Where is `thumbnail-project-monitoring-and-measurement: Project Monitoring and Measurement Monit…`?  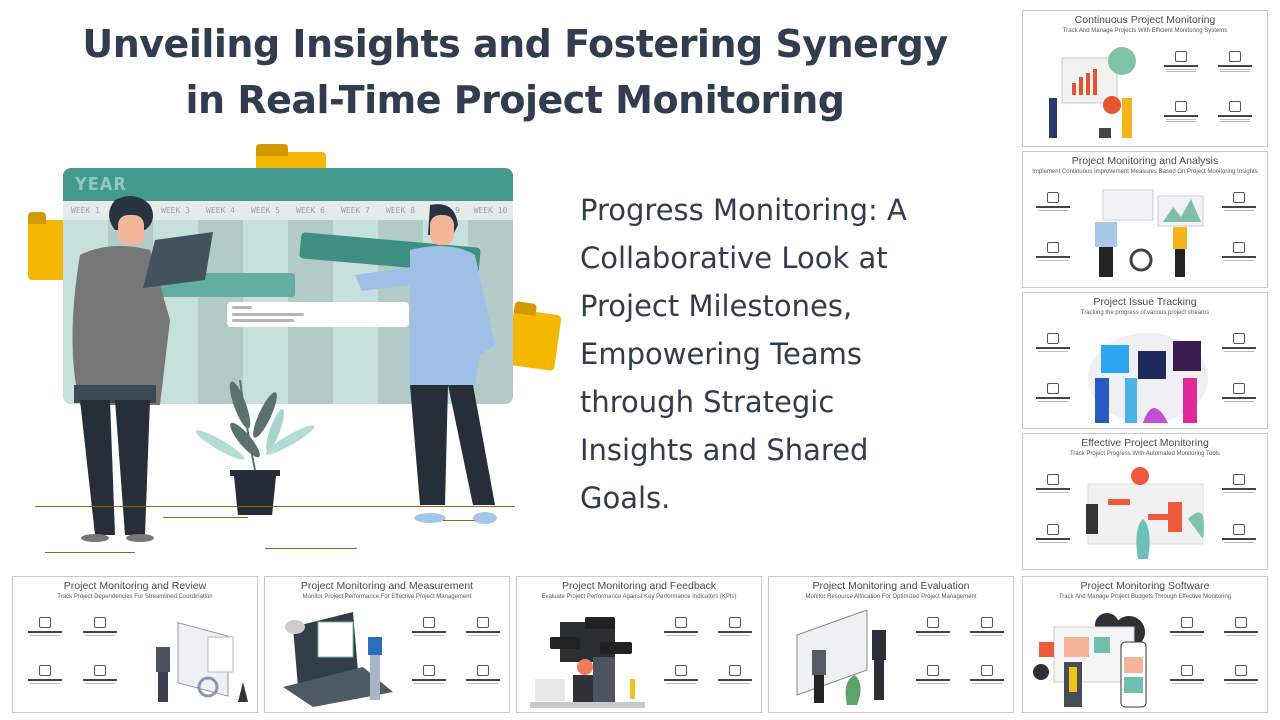 thumbnail-project-monitoring-and-measurement: Project Monitoring and Measurement Monit… is located at coordinates (387, 644).